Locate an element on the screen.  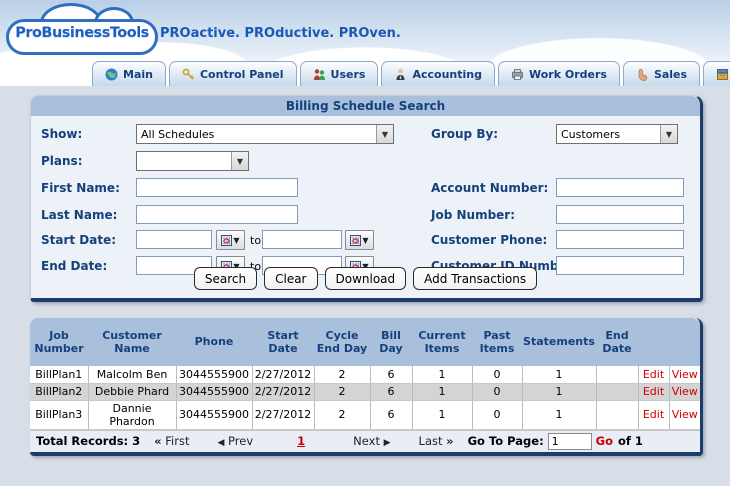
tab-label: Sales is located at coordinates (670, 74).